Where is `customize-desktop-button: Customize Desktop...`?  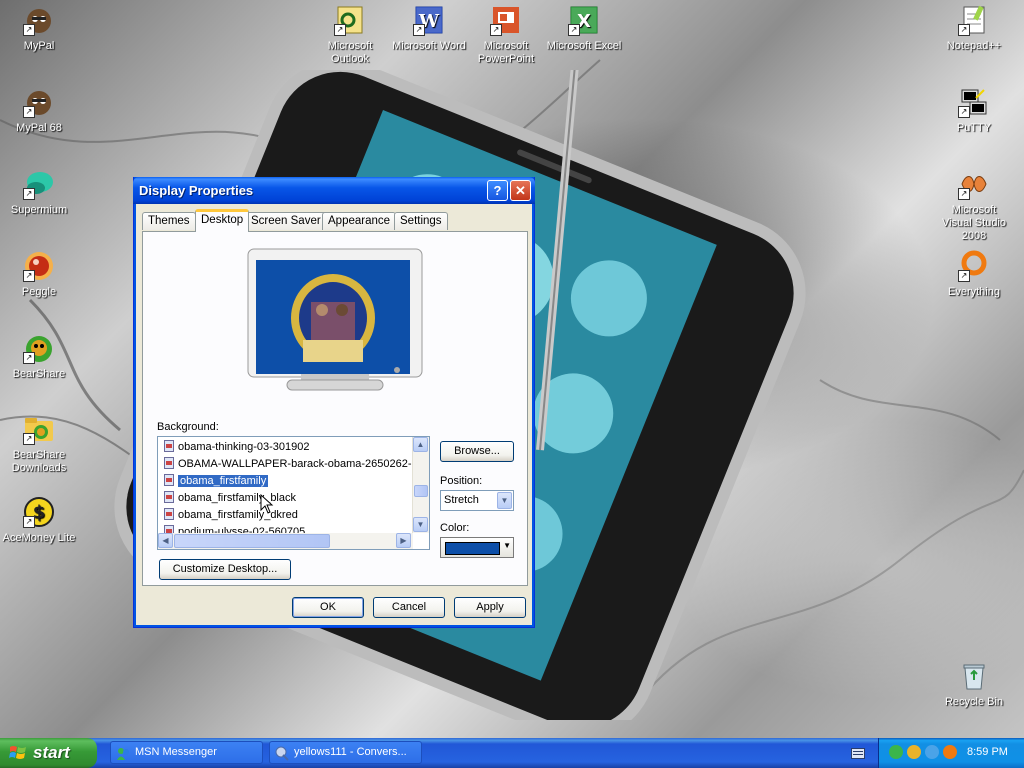 customize-desktop-button: Customize Desktop... is located at coordinates (225, 569).